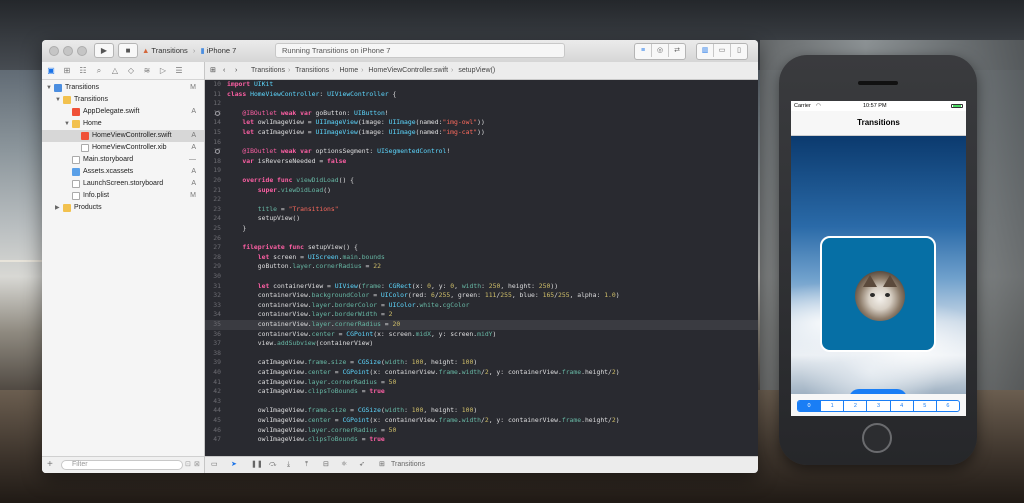 Image resolution: width=1024 pixels, height=503 pixels. Describe the element at coordinates (677, 50) in the screenshot. I see `version-editor-icon: ⇄` at that location.